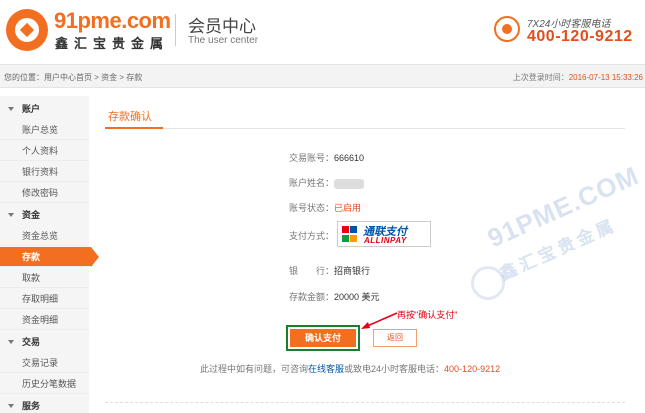 The height and width of the screenshot is (413, 645). I want to click on title-divider, so click(365, 128).